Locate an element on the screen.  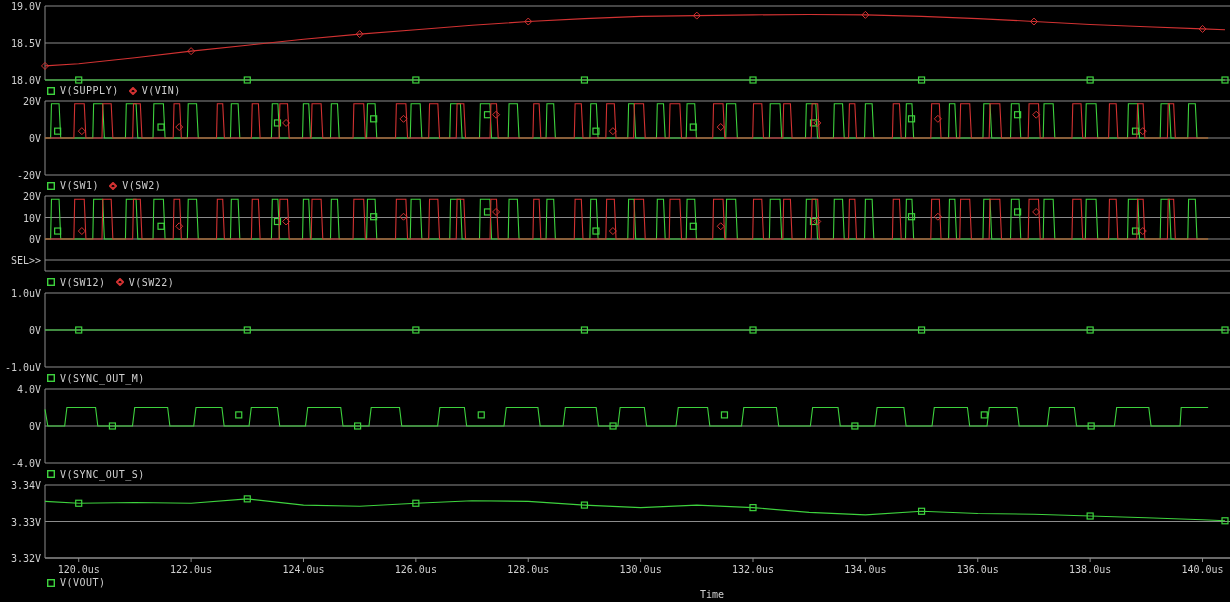
trace-name: V(VOUT) is located at coordinates (83, 582).